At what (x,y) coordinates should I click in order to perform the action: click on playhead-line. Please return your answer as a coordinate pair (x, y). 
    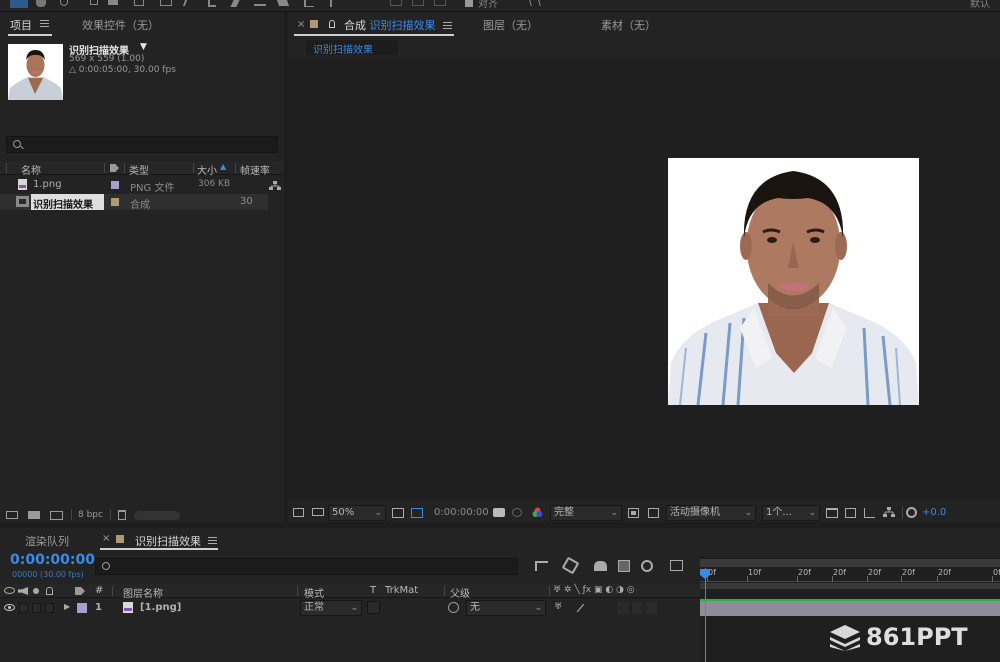
    Looking at the image, I should click on (705, 615).